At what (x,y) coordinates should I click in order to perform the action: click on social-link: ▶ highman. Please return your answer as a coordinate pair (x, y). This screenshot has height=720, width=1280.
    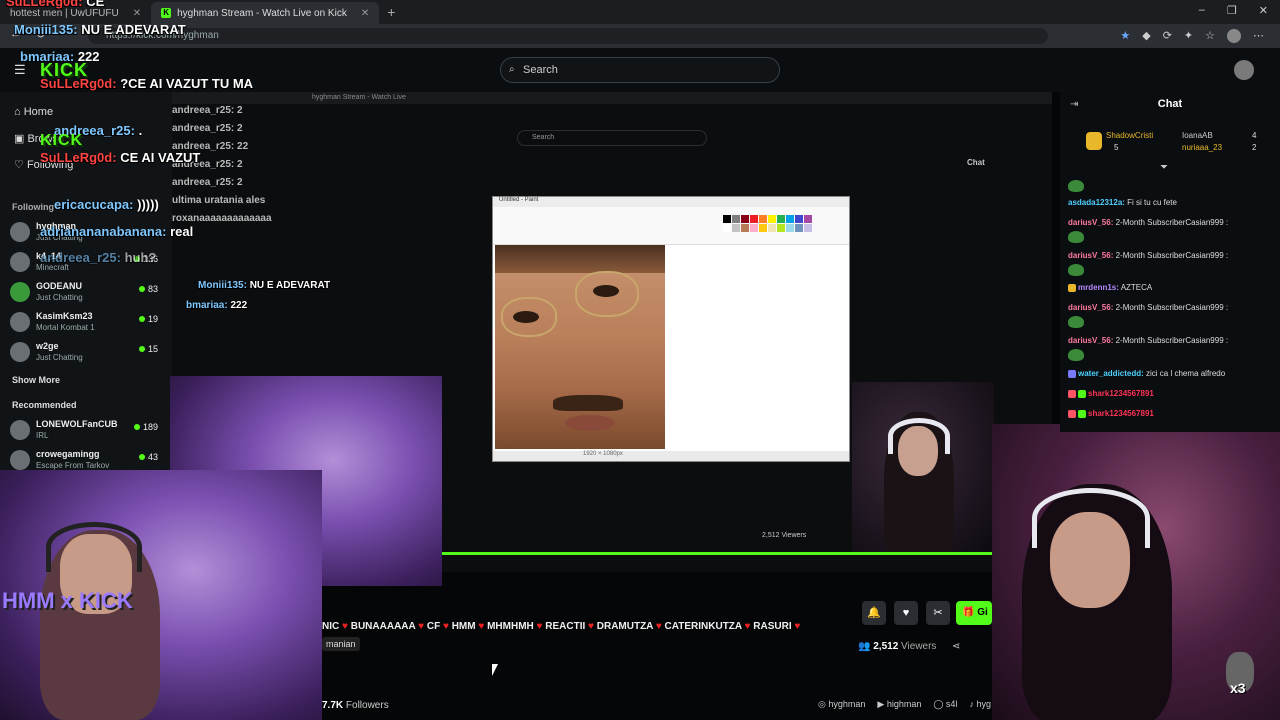
    Looking at the image, I should click on (899, 704).